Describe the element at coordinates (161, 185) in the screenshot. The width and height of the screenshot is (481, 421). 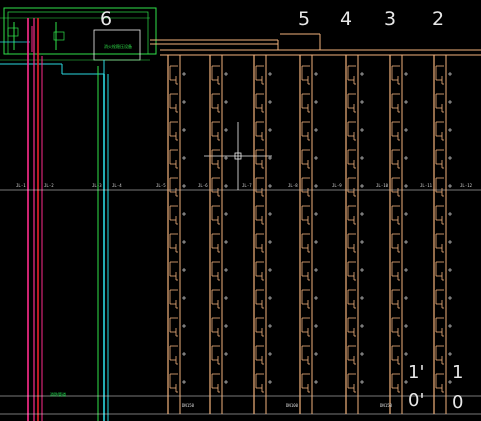
I see `riser-tag: JL-5` at that location.